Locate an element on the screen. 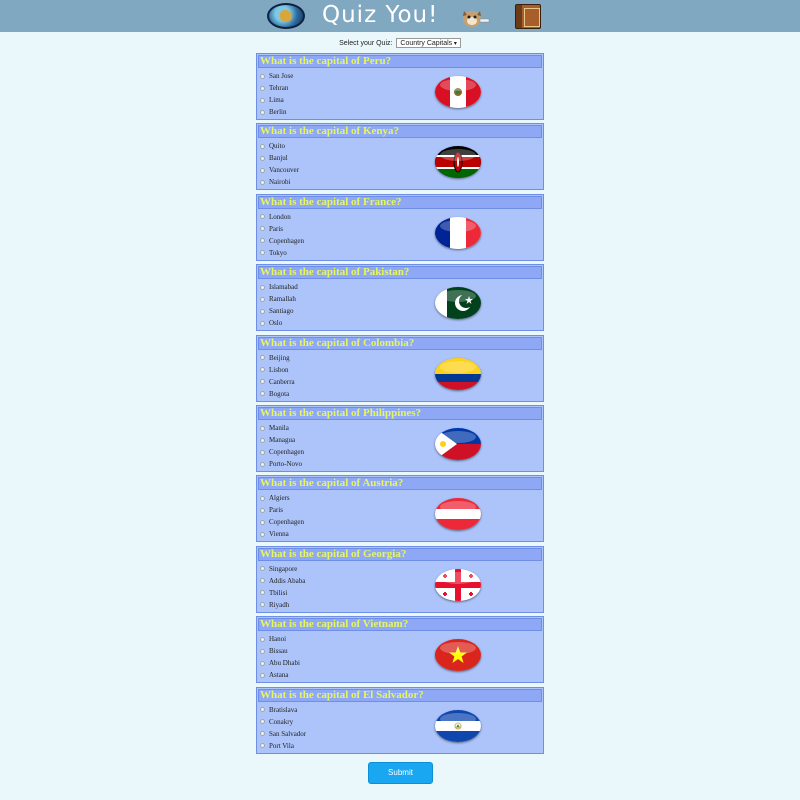 This screenshot has width=800, height=800. answer-options: Beijing Lisbon Canberra Bogota is located at coordinates (277, 376).